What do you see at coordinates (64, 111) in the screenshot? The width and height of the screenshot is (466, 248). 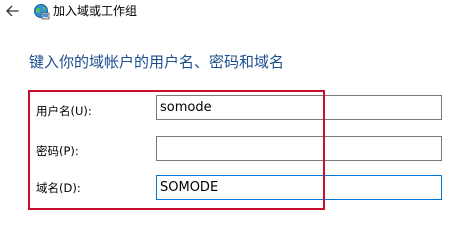 I see `username-label: 用户名(U):` at bounding box center [64, 111].